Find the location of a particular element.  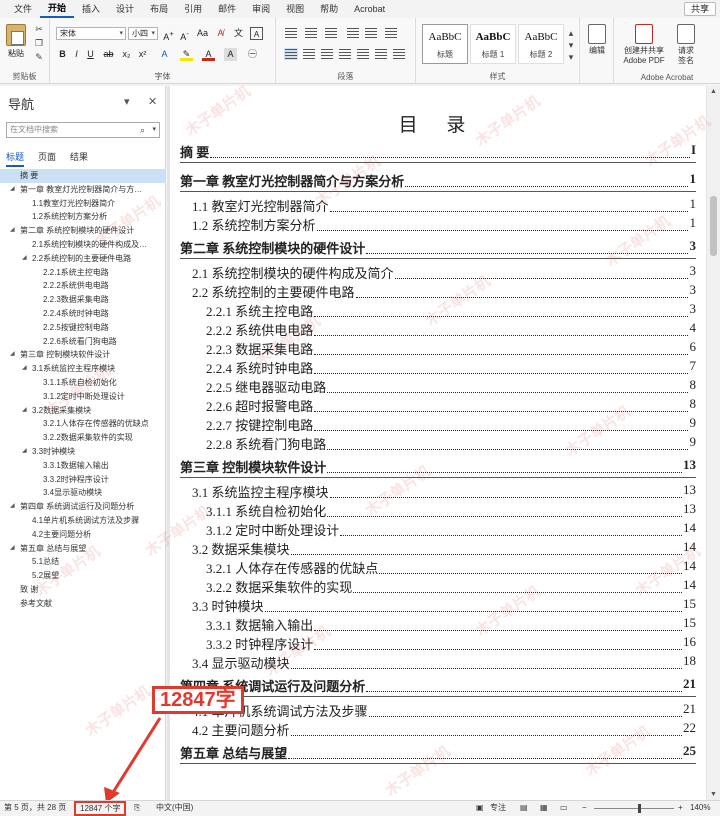

nav-heading-item: 2.2.6系统看门狗电路 is located at coordinates (83, 342).